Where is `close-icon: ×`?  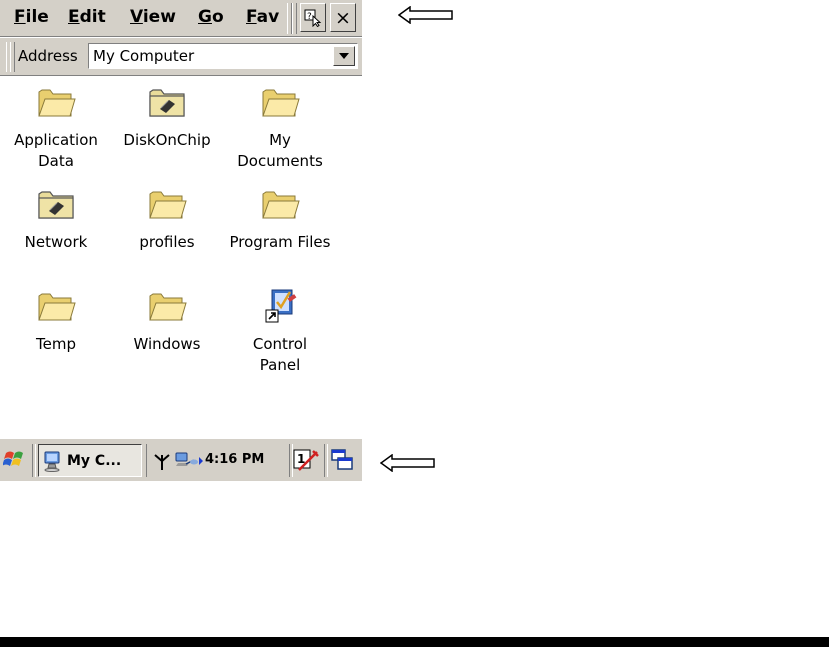
close-icon: × is located at coordinates (343, 17).